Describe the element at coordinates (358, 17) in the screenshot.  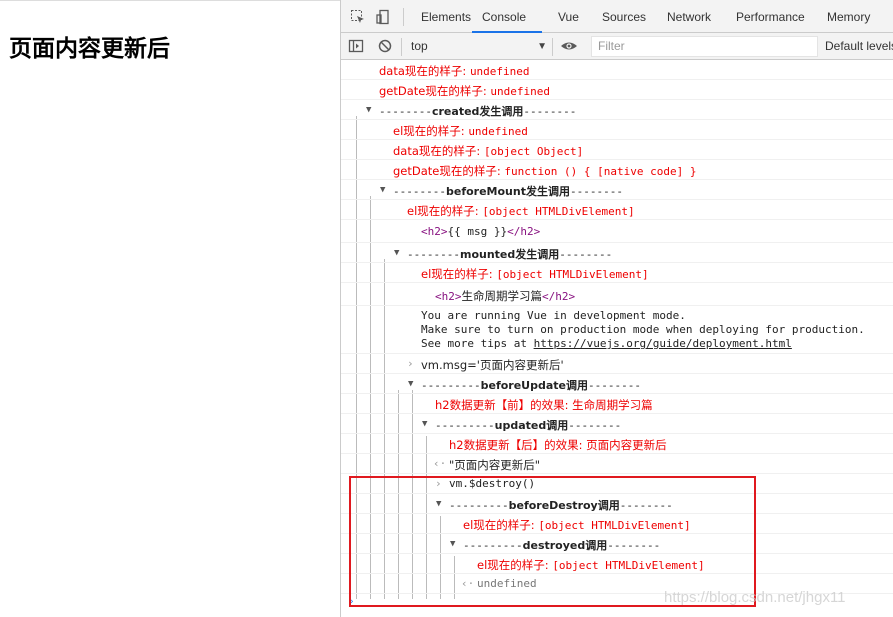
I see `inspect-element-icon` at that location.